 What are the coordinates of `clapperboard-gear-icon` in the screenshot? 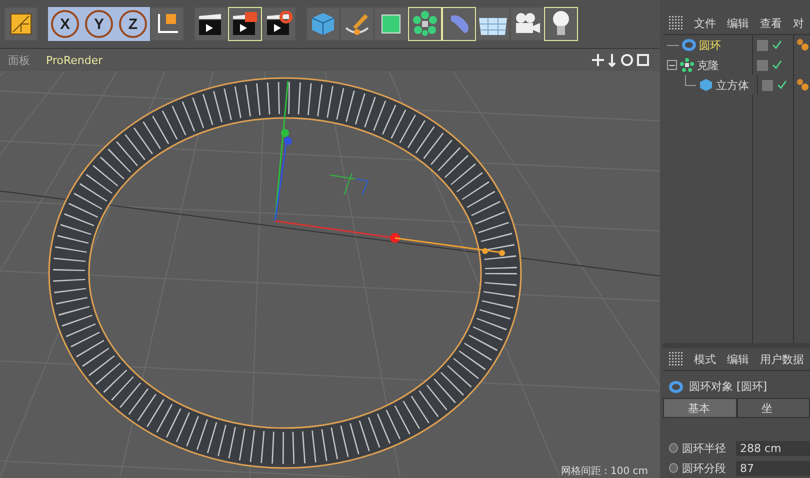 It's located at (279, 24).